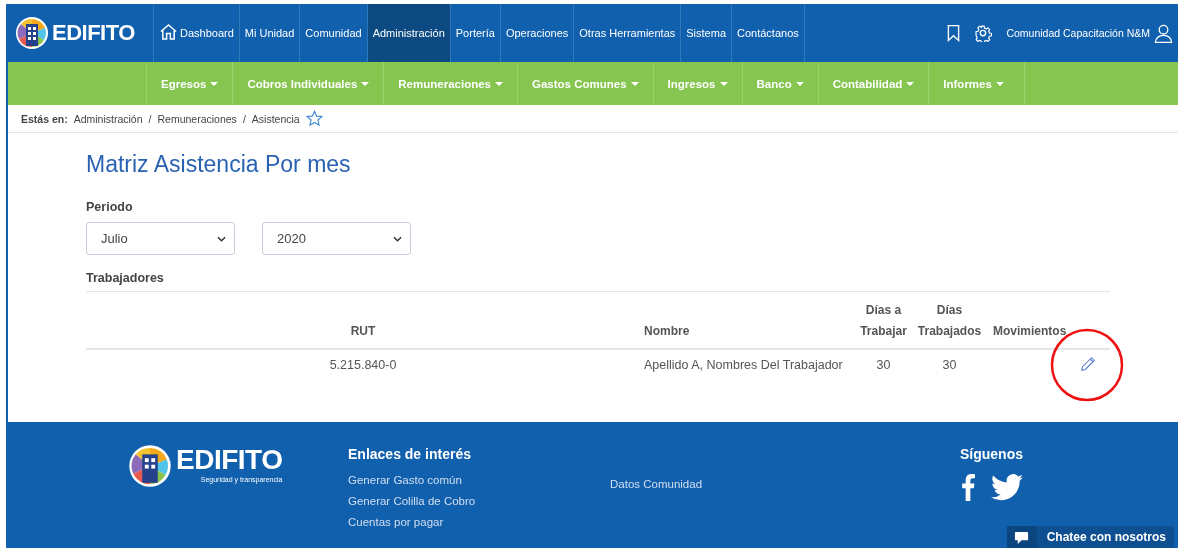 This screenshot has height=548, width=1180. What do you see at coordinates (479, 480) in the screenshot?
I see `footer-link: Generar Gasto común` at bounding box center [479, 480].